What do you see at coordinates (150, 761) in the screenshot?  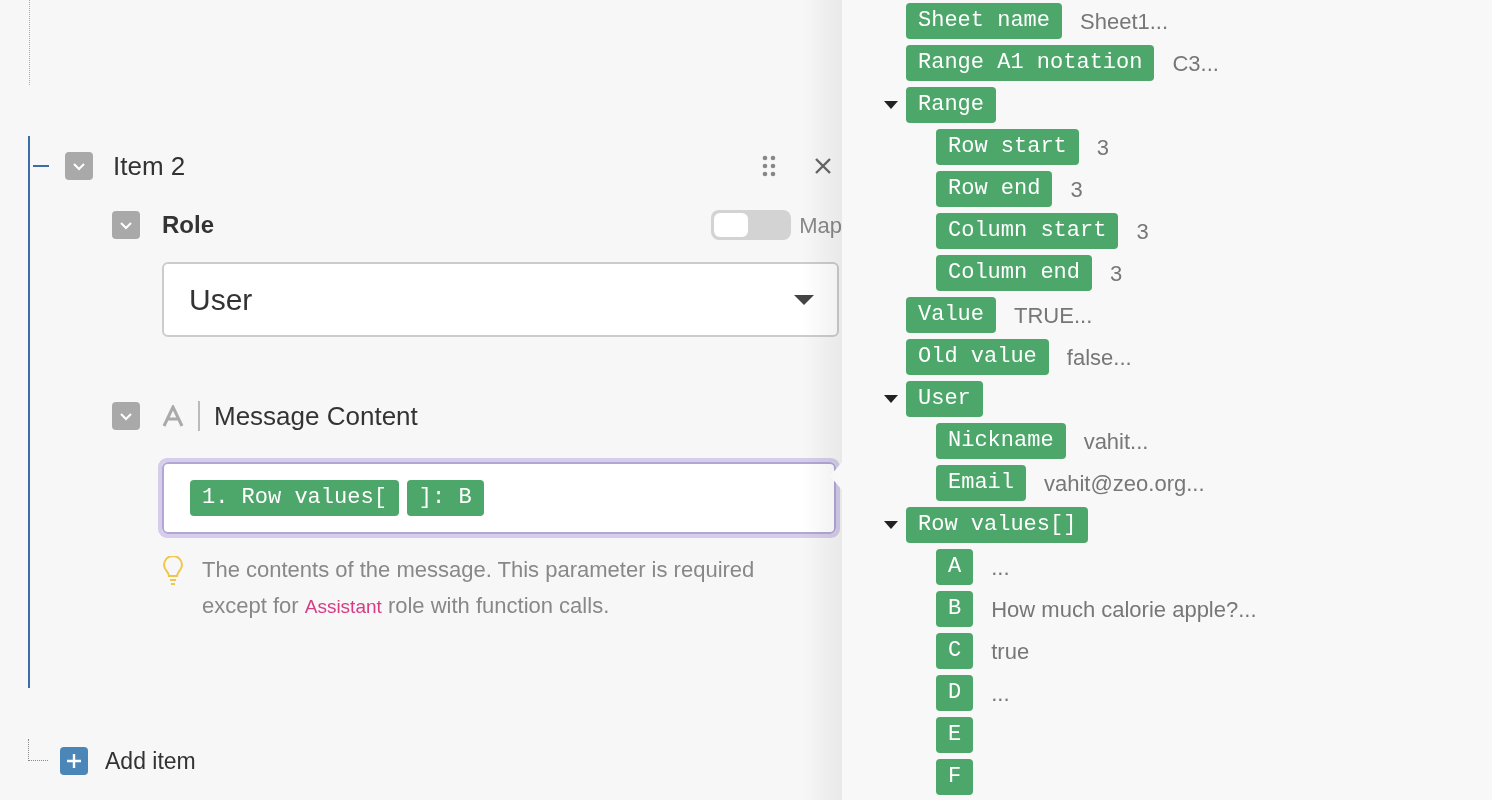 I see `add-item-label: Add item` at bounding box center [150, 761].